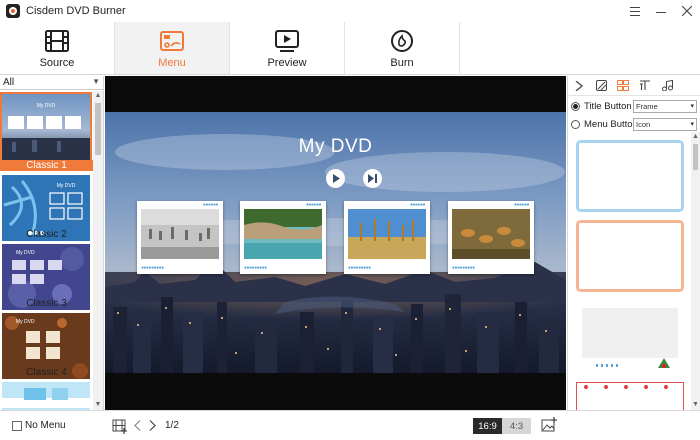  I want to click on template-label-classic-2: Classic 2, so click(46, 234).